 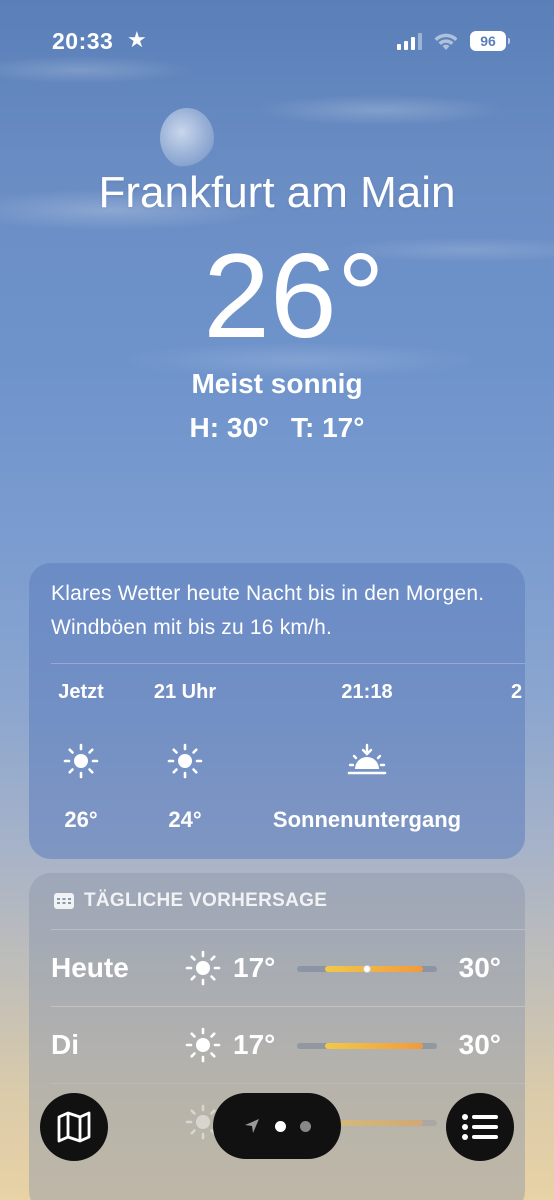 I want to click on hour-temperature: Sonnenuntergang, so click(x=367, y=819).